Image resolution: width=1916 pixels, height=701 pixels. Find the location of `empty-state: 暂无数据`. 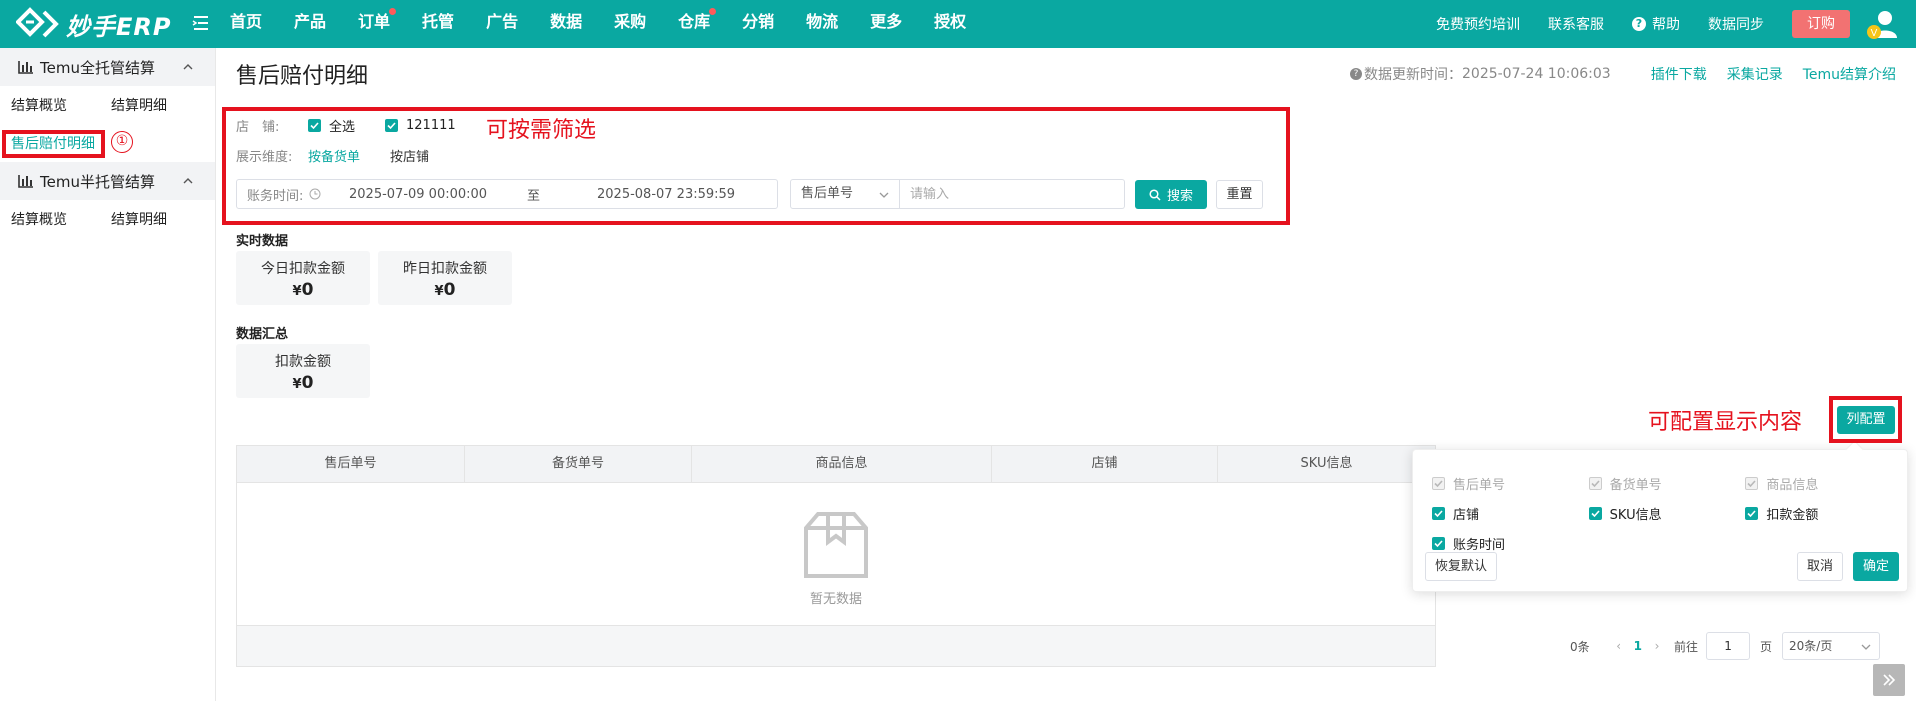

empty-state: 暂无数据 is located at coordinates (836, 556).